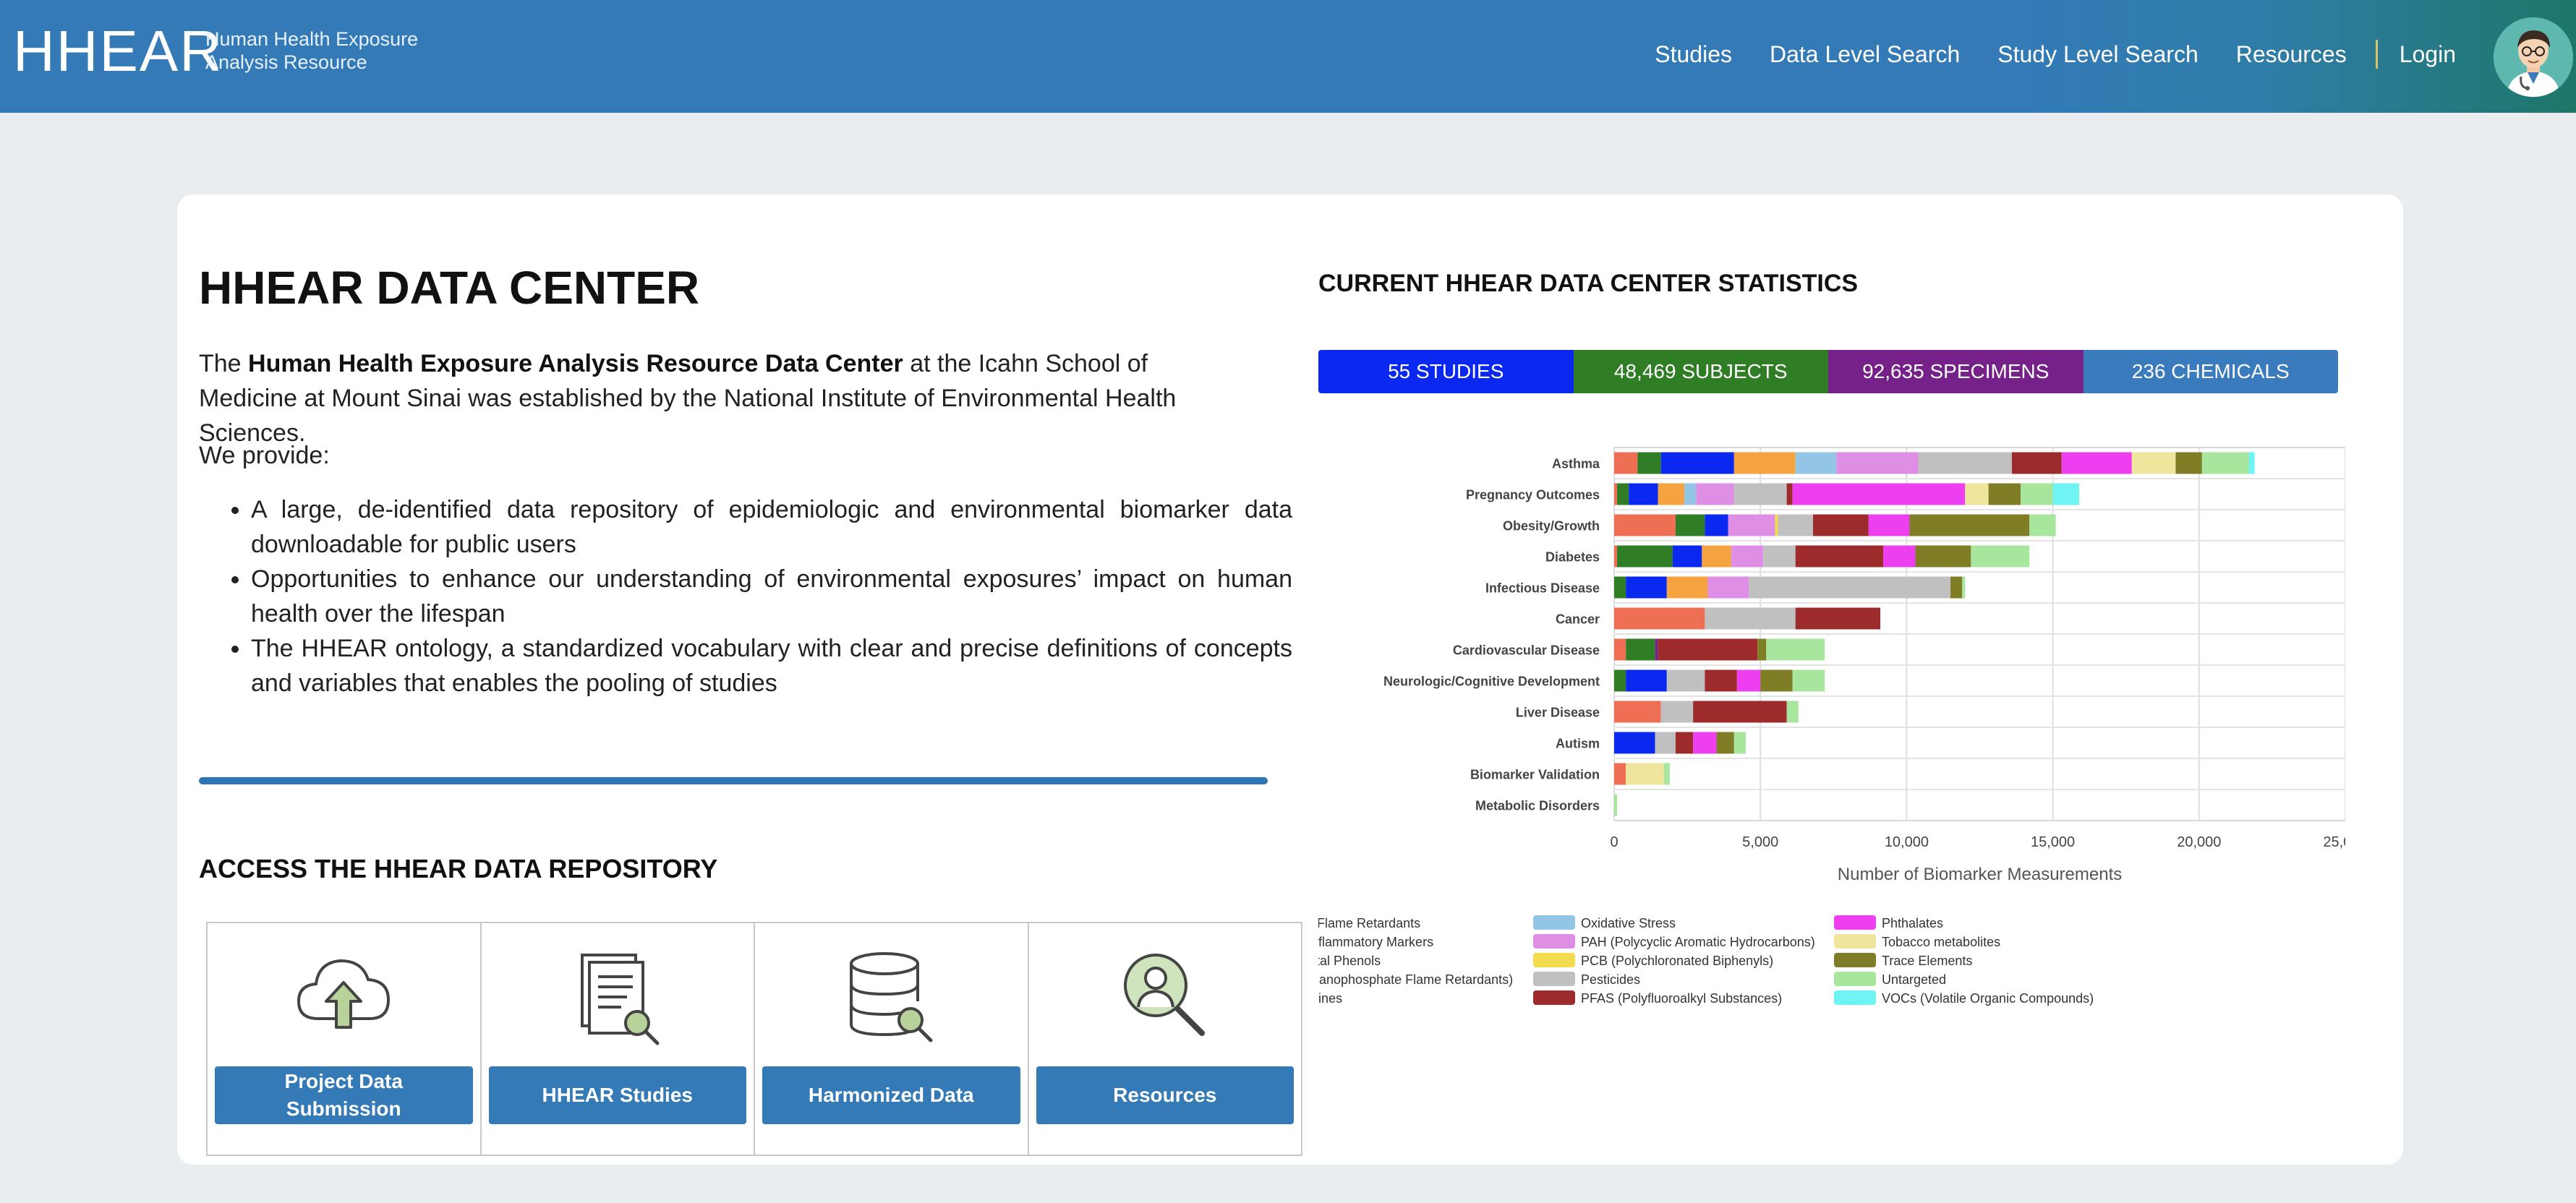 Image resolution: width=2576 pixels, height=1203 pixels. What do you see at coordinates (344, 1095) in the screenshot?
I see `project-data-submission-button: Project Data Submission` at bounding box center [344, 1095].